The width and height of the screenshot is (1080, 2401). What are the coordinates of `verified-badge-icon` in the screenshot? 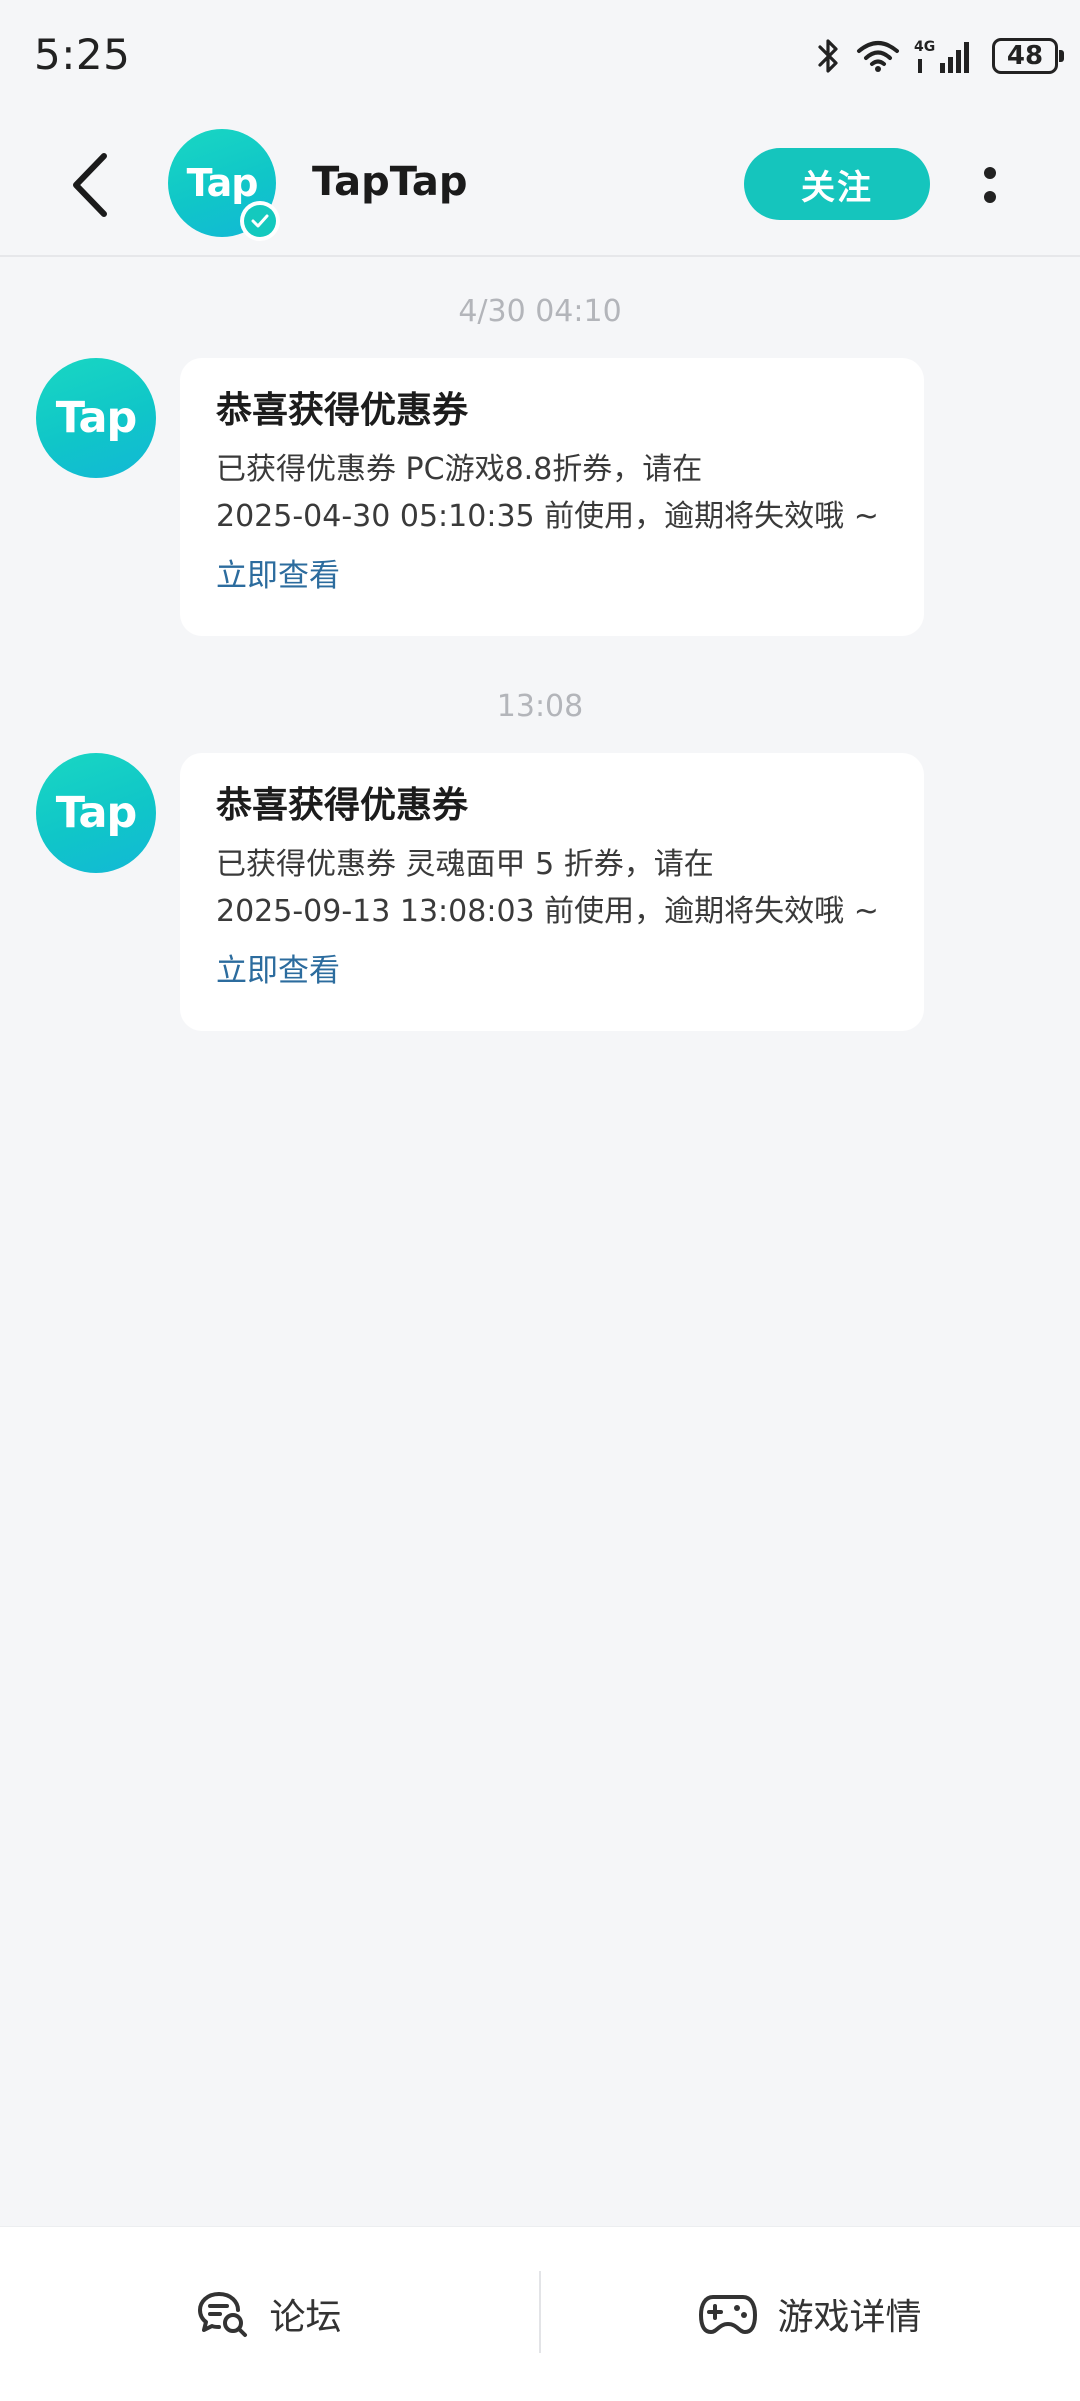 It's located at (260, 221).